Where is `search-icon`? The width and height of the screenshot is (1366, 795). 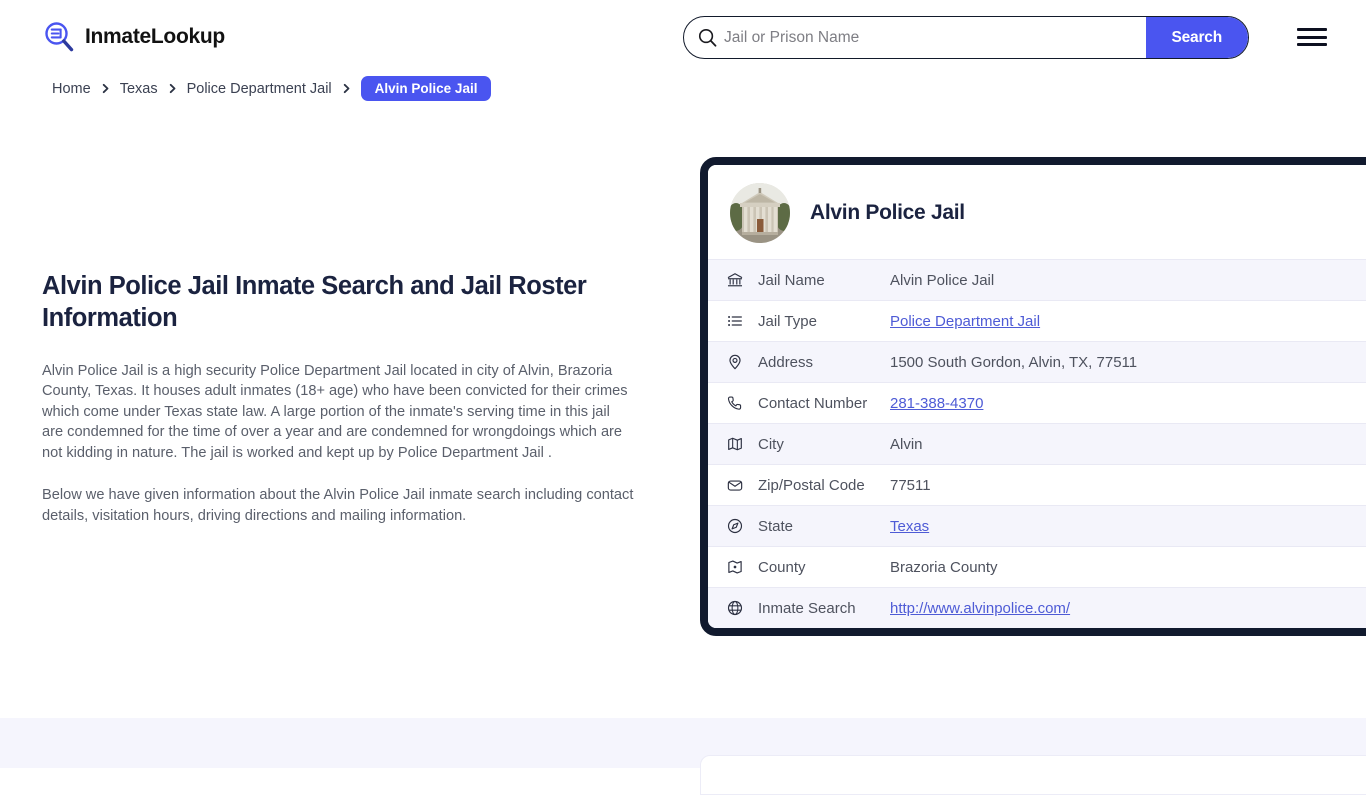 search-icon is located at coordinates (704, 37).